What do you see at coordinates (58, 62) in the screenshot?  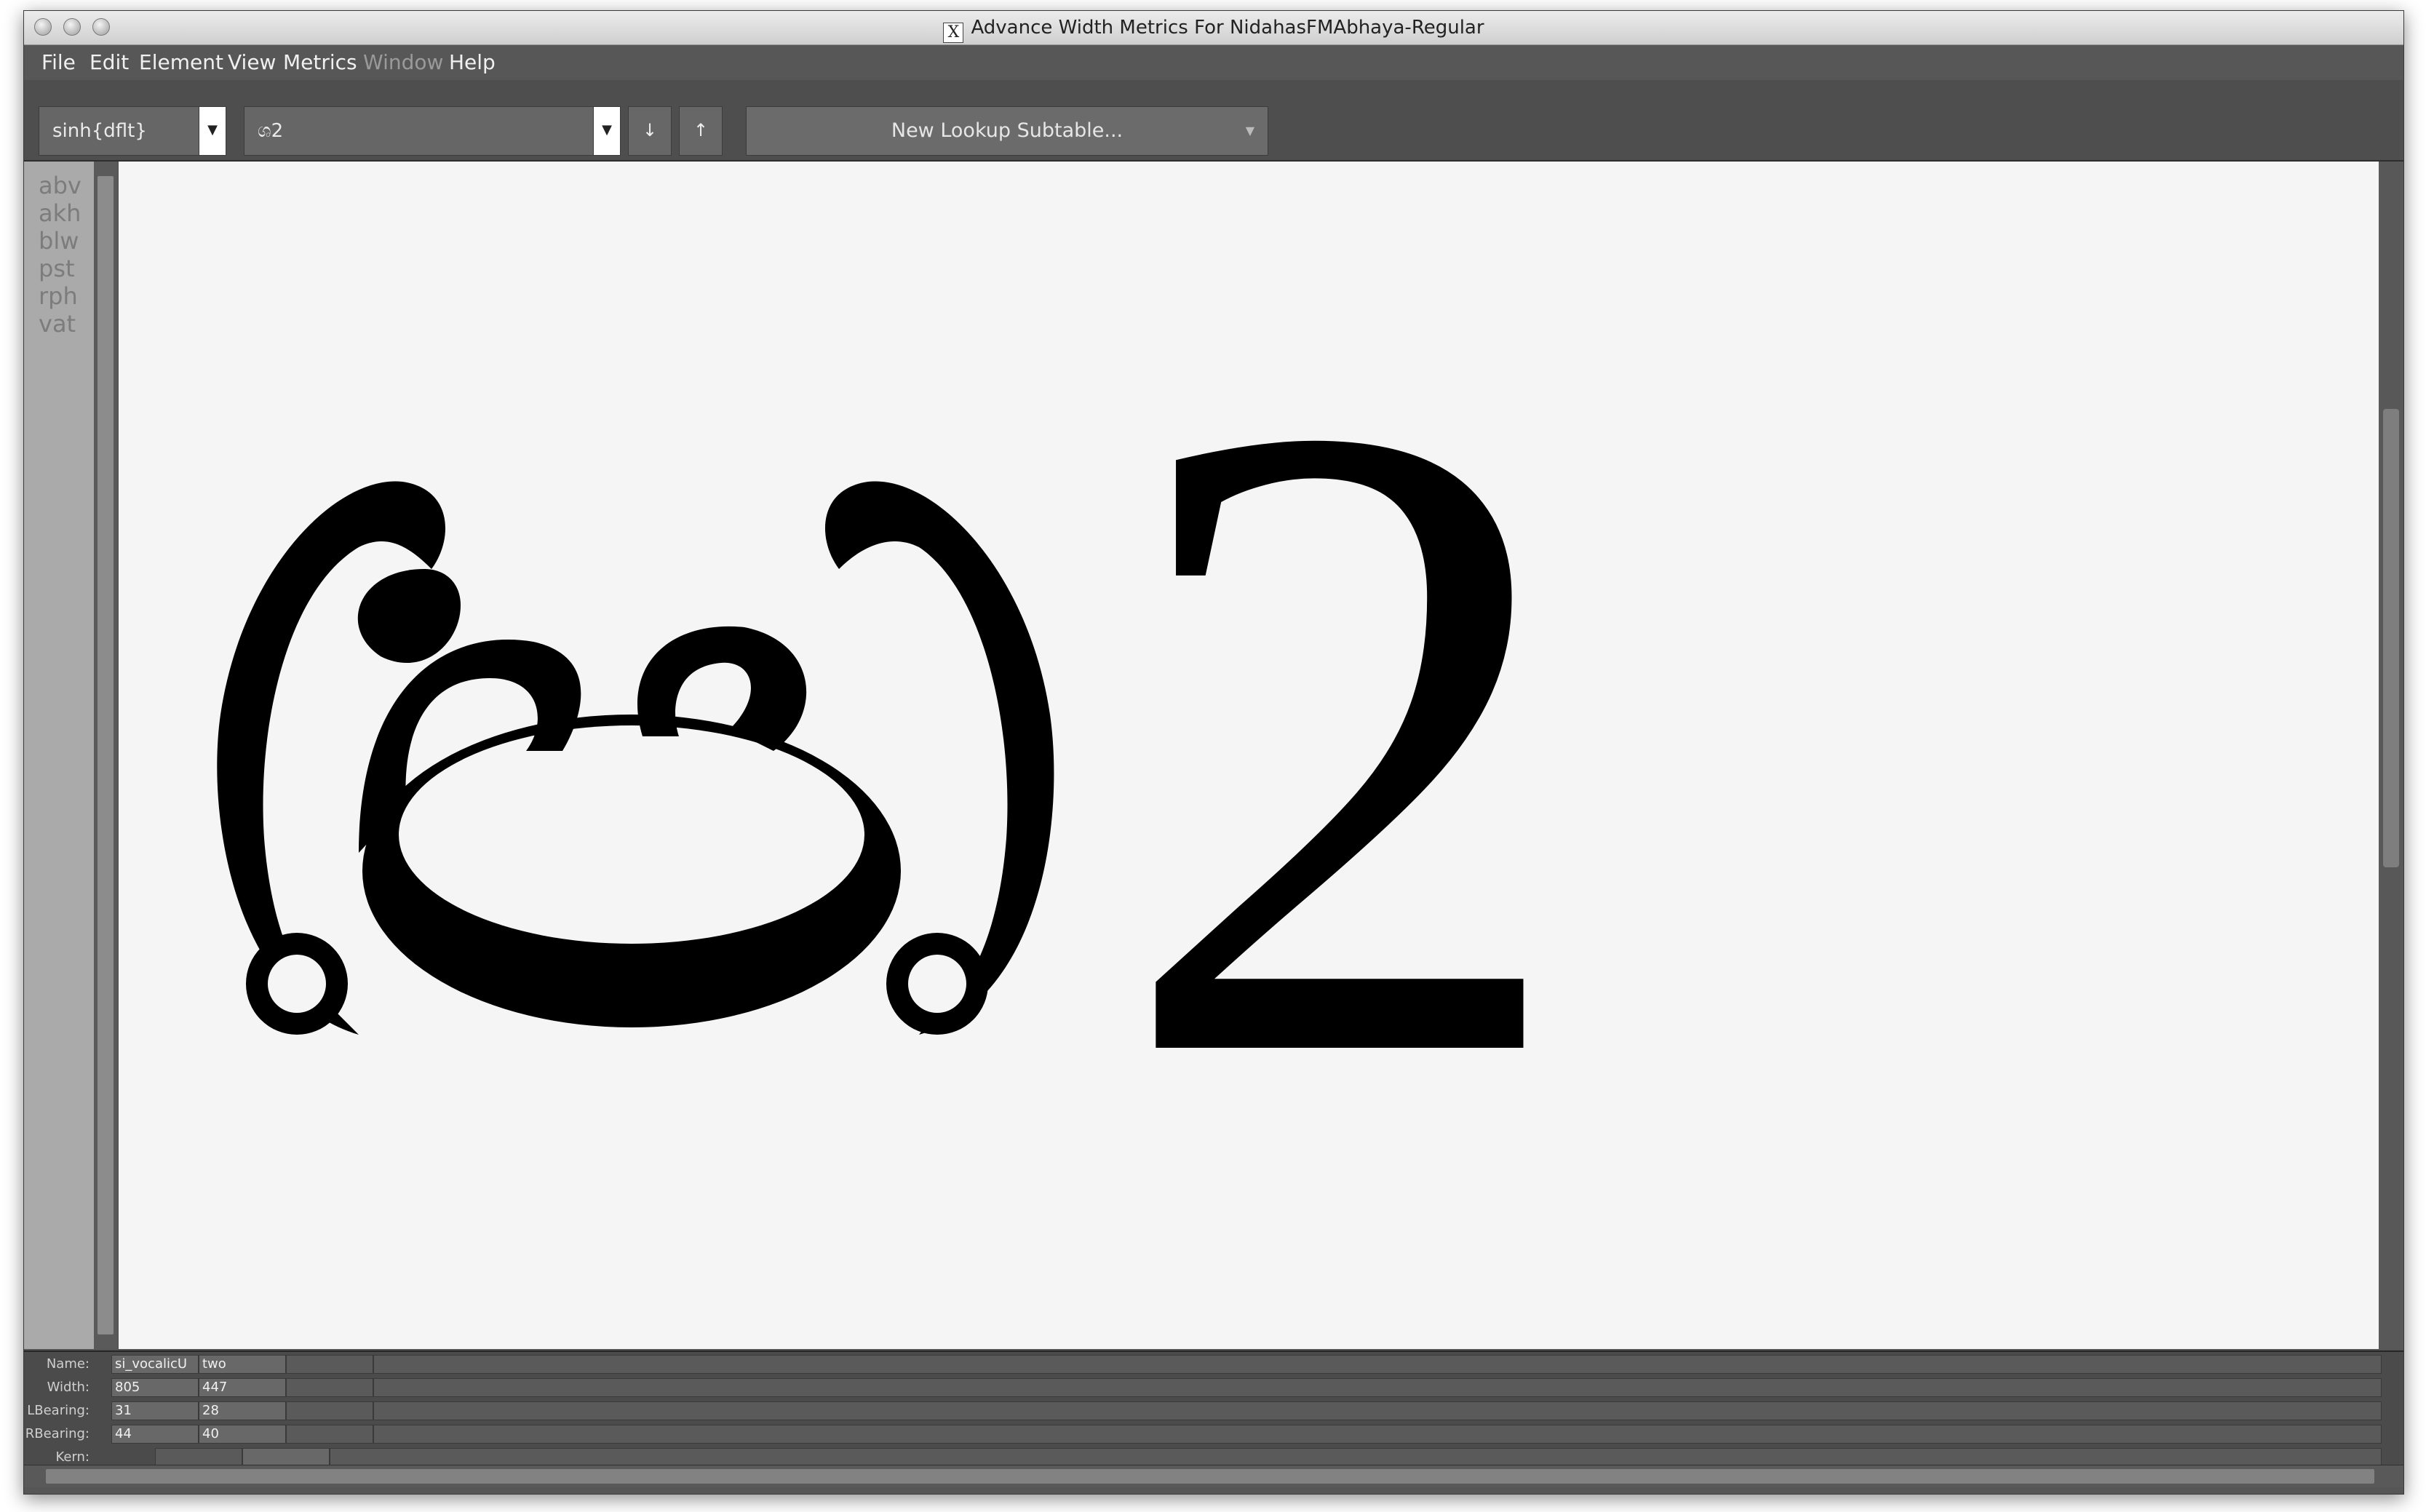 I see `menu-file: File` at bounding box center [58, 62].